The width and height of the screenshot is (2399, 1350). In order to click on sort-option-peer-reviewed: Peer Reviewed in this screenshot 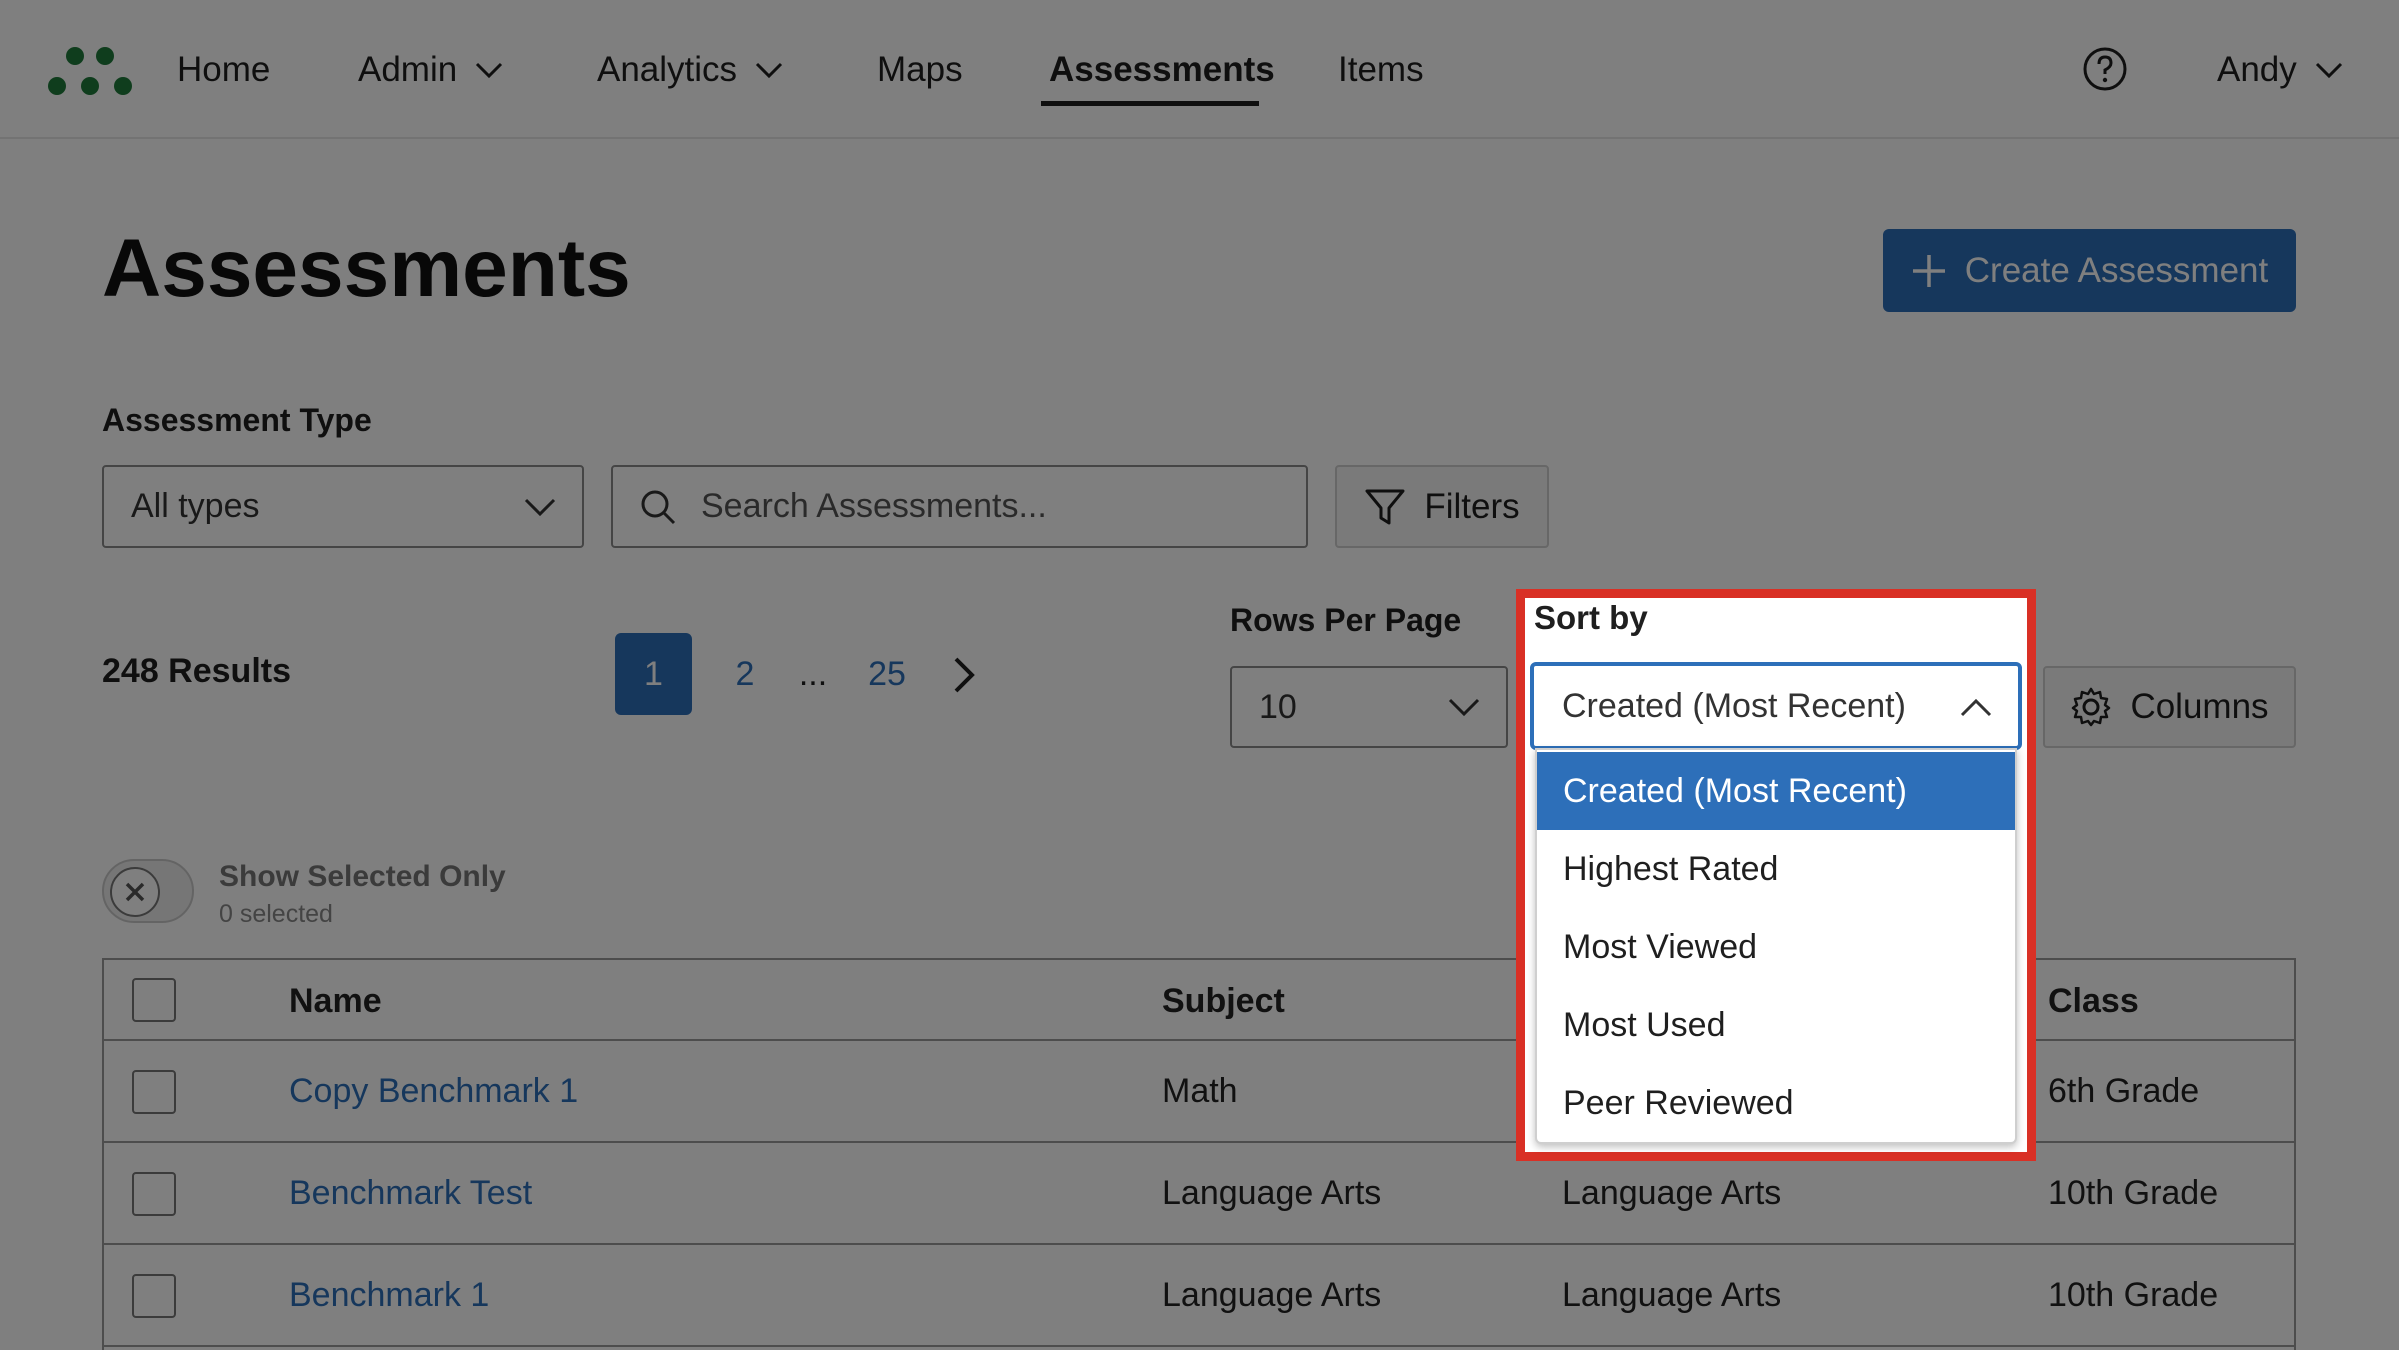, I will do `click(1776, 1103)`.